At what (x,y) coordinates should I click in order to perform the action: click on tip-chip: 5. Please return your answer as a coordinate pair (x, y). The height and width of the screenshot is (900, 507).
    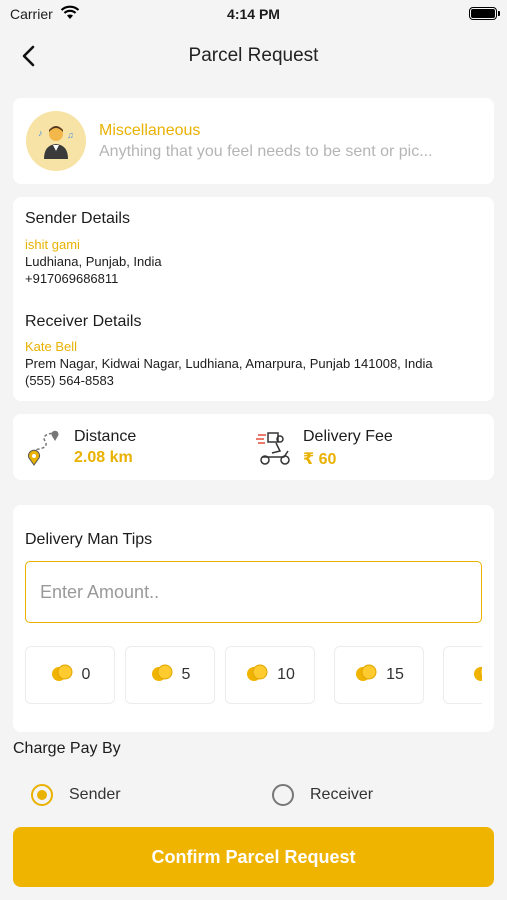
    Looking at the image, I should click on (170, 675).